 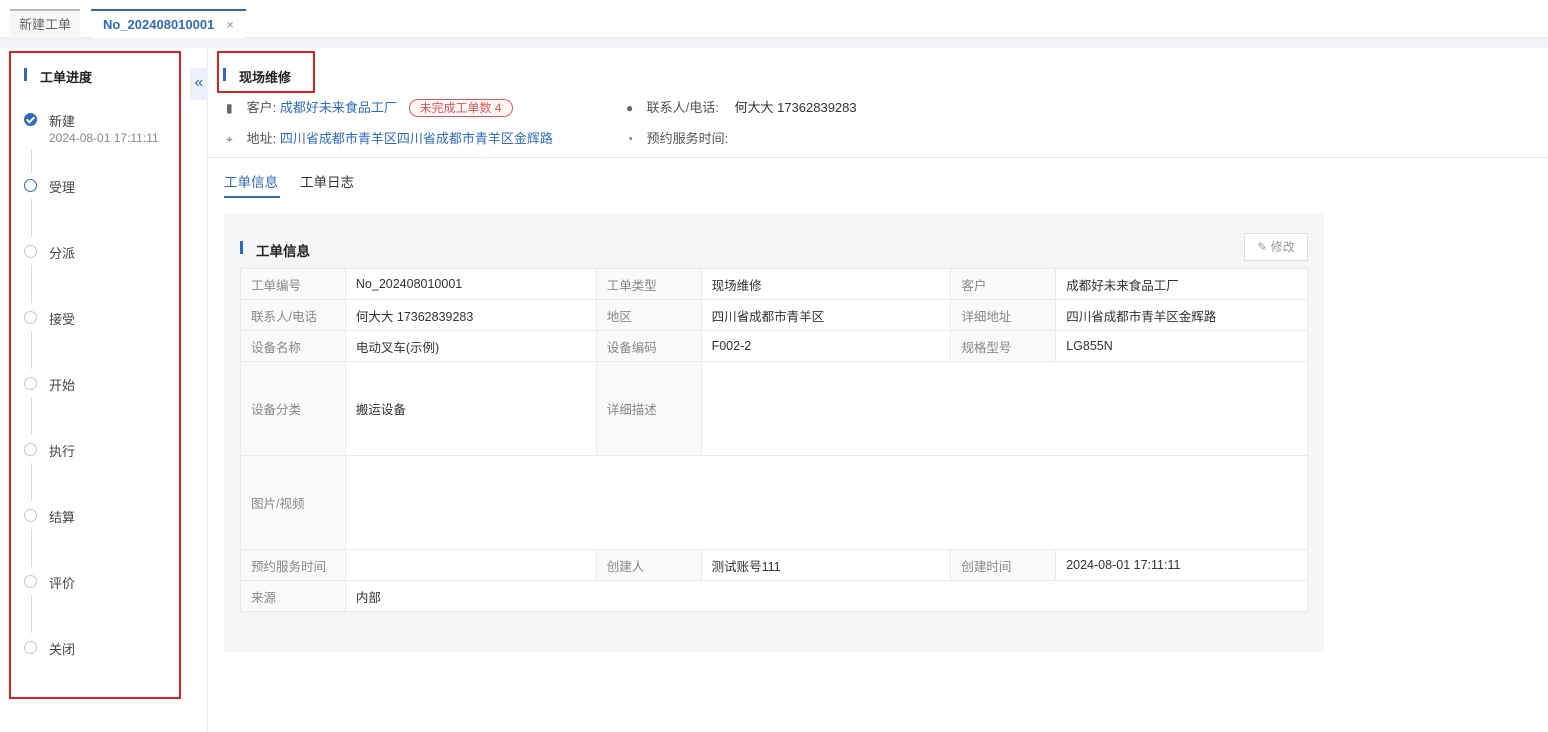 I want to click on progress-sidebar: 工单进度 新建 2024-08-01 17:11:11 受理 分派 接受 开始, so click(x=104, y=390).